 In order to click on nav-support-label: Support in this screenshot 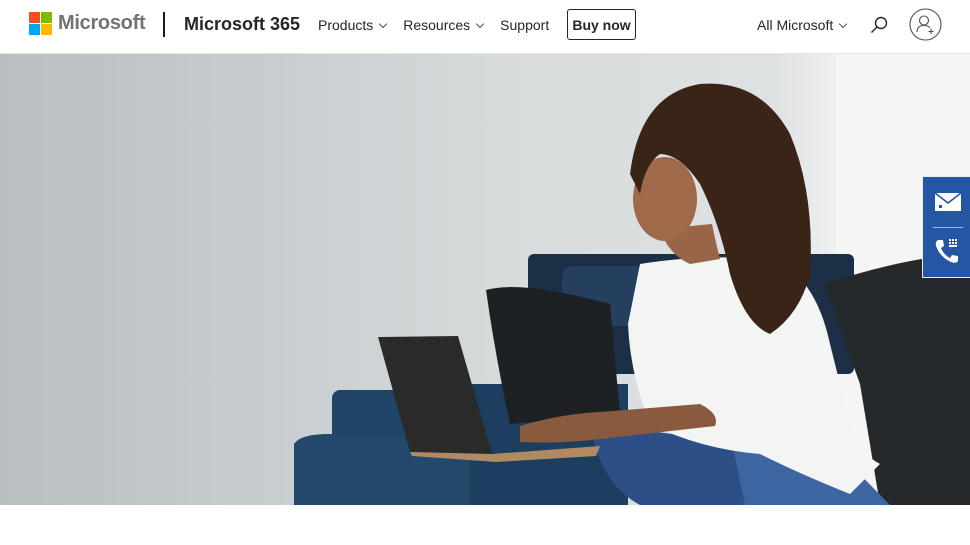, I will do `click(525, 25)`.